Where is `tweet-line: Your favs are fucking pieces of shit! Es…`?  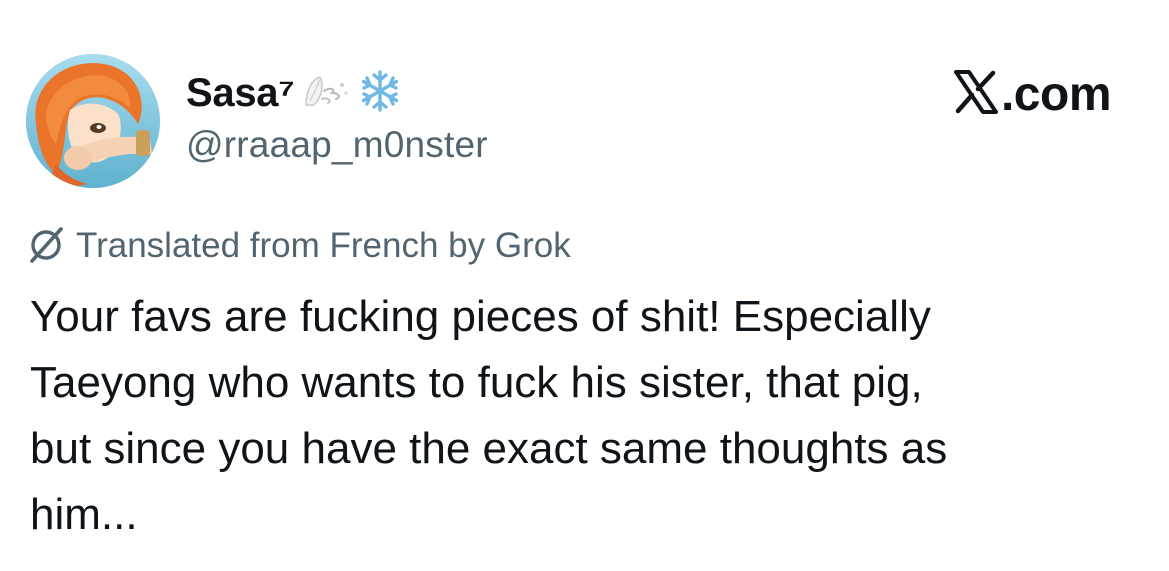
tweet-line: Your favs are fucking pieces of shit! Es… is located at coordinates (480, 316).